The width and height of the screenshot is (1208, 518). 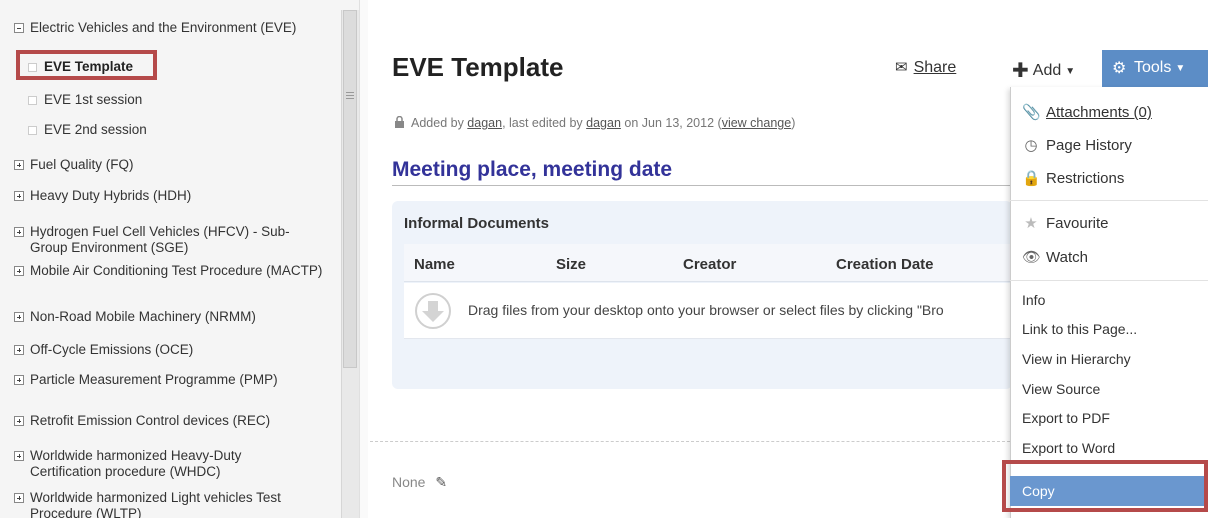 I want to click on labels-section: None ✎, so click(x=420, y=482).